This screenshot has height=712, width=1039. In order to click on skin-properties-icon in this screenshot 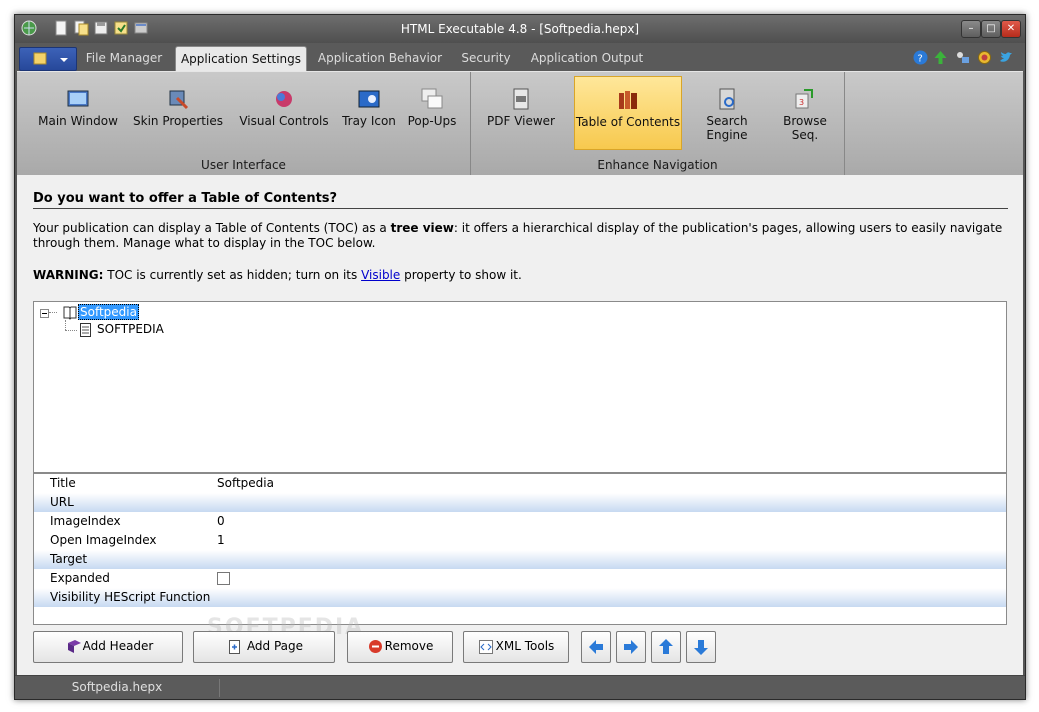, I will do `click(178, 99)`.